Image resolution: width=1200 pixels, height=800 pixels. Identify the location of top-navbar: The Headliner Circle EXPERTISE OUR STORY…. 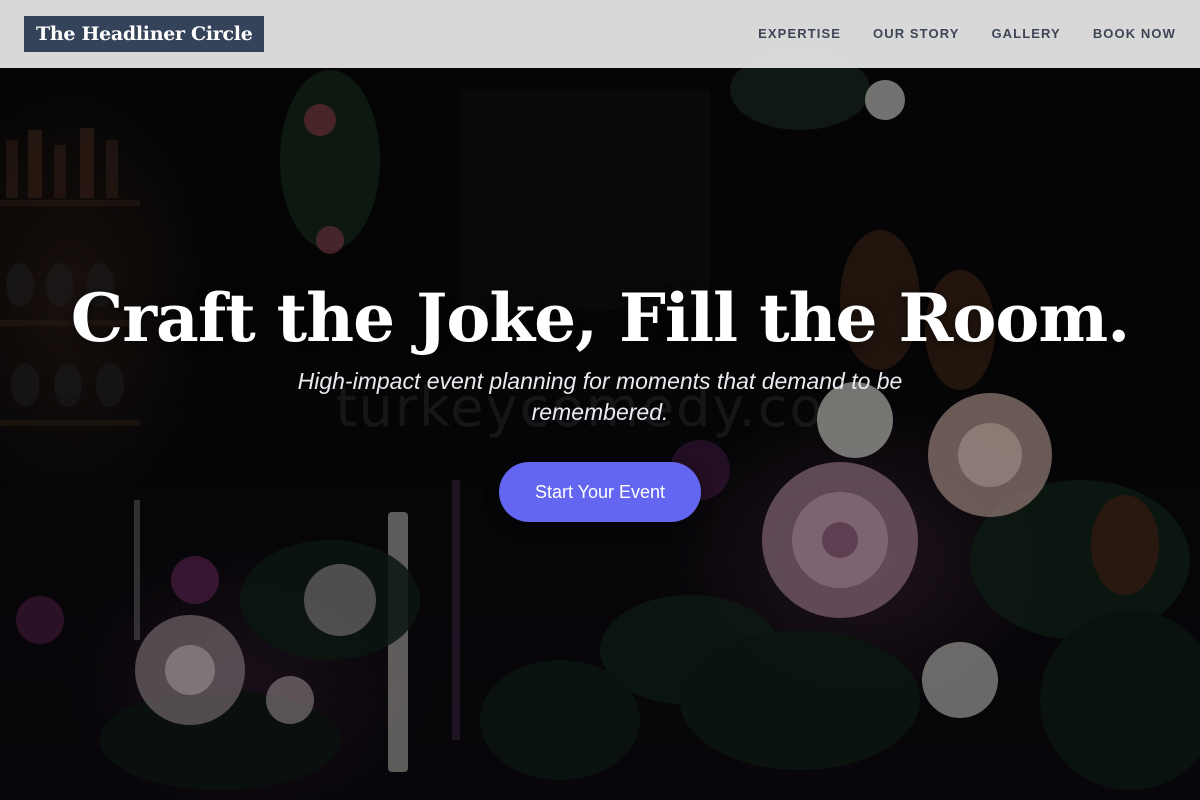
(600, 34).